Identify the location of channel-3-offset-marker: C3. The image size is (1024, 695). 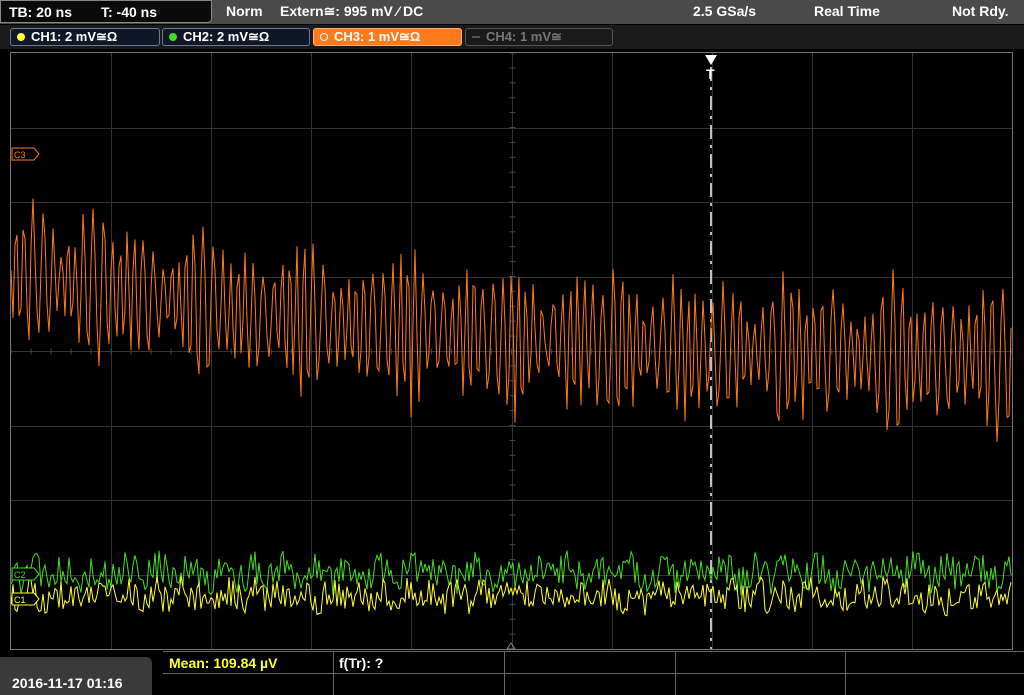
(25, 154).